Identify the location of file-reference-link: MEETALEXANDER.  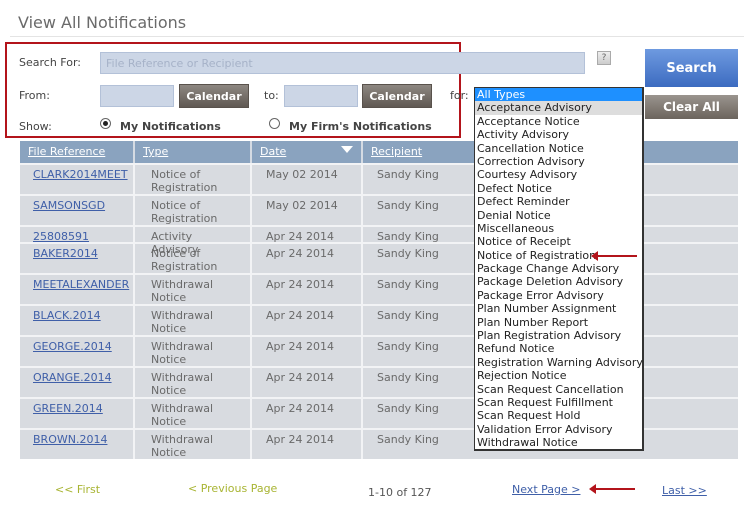
(81, 284).